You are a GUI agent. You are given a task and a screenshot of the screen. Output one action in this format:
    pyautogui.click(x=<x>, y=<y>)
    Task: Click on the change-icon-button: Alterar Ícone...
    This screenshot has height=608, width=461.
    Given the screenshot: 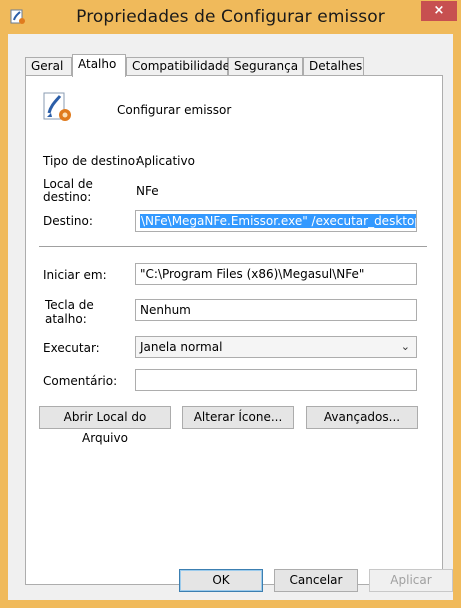 What is the action you would take?
    pyautogui.click(x=238, y=417)
    